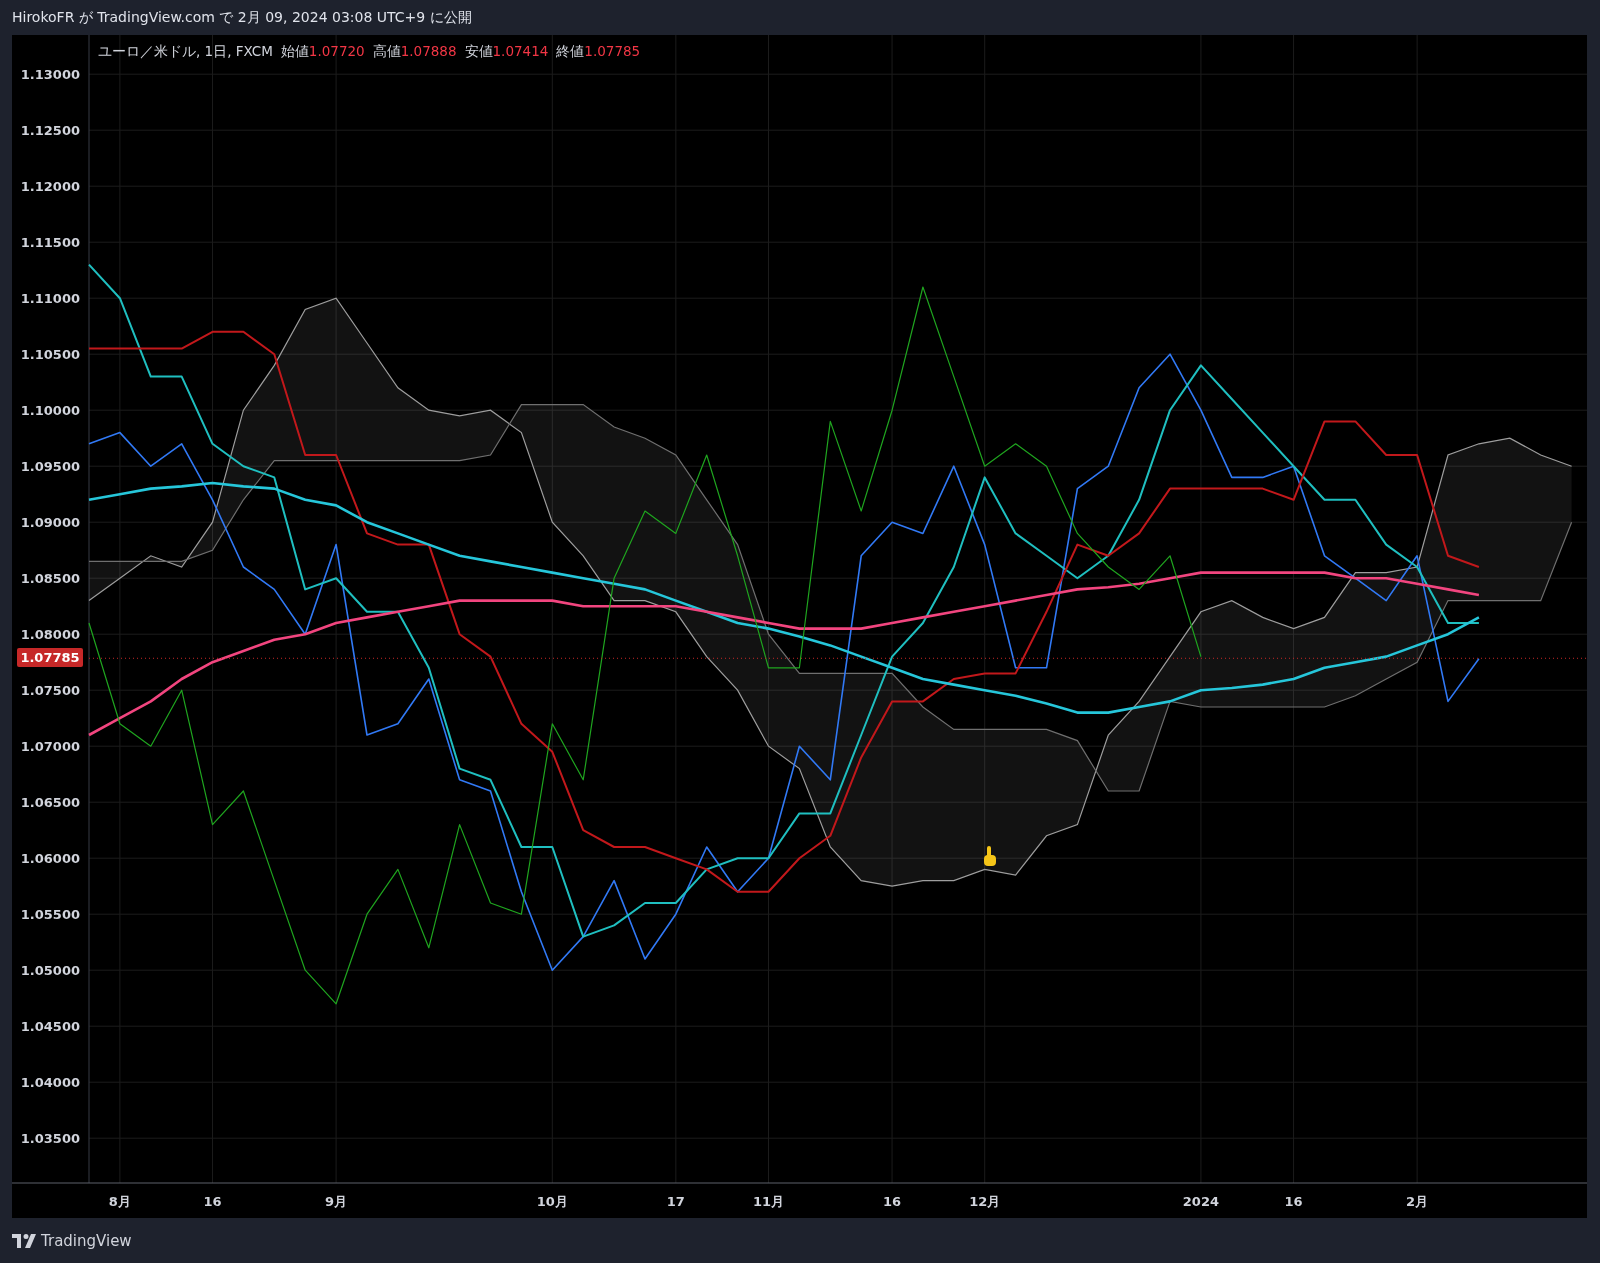 The height and width of the screenshot is (1263, 1600). I want to click on time-axis-label: 2024, so click(1200, 1201).